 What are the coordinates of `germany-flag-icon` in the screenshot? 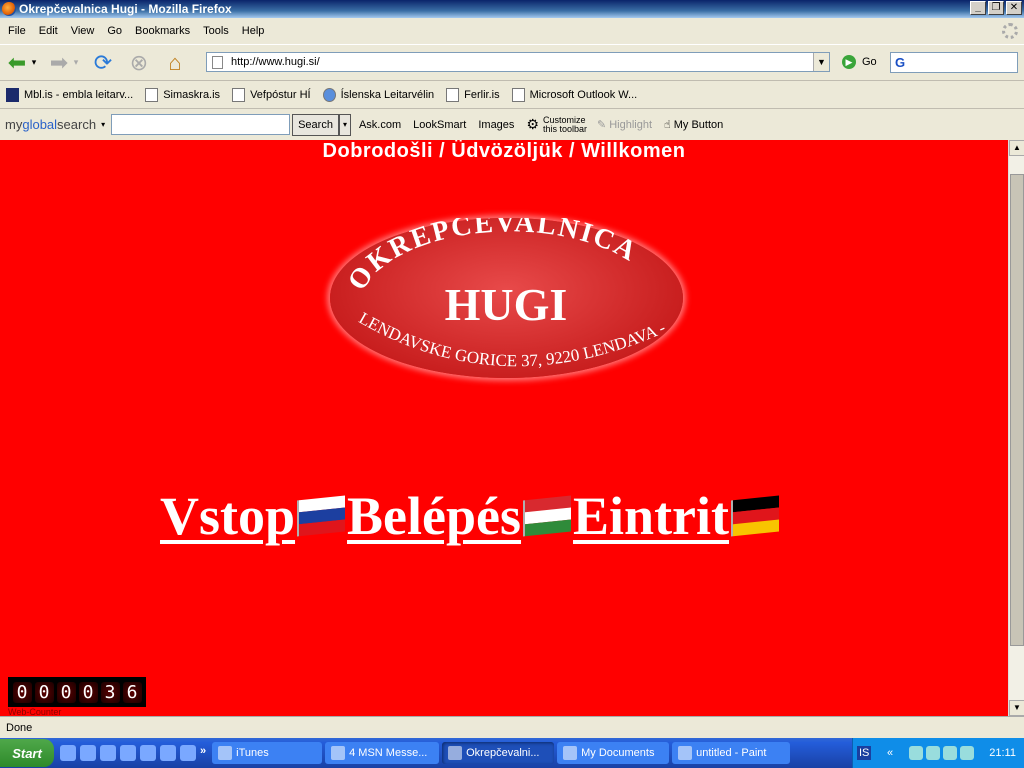 It's located at (755, 516).